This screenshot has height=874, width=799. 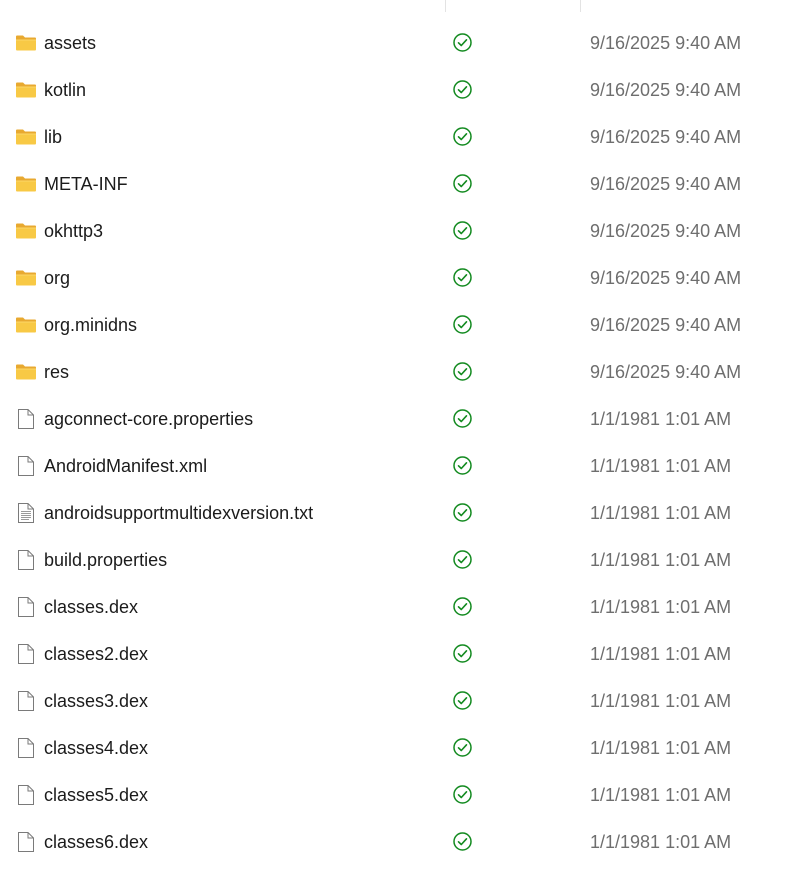 I want to click on file-row: META-INF 9/16/2025 9:40 AM, so click(x=399, y=184).